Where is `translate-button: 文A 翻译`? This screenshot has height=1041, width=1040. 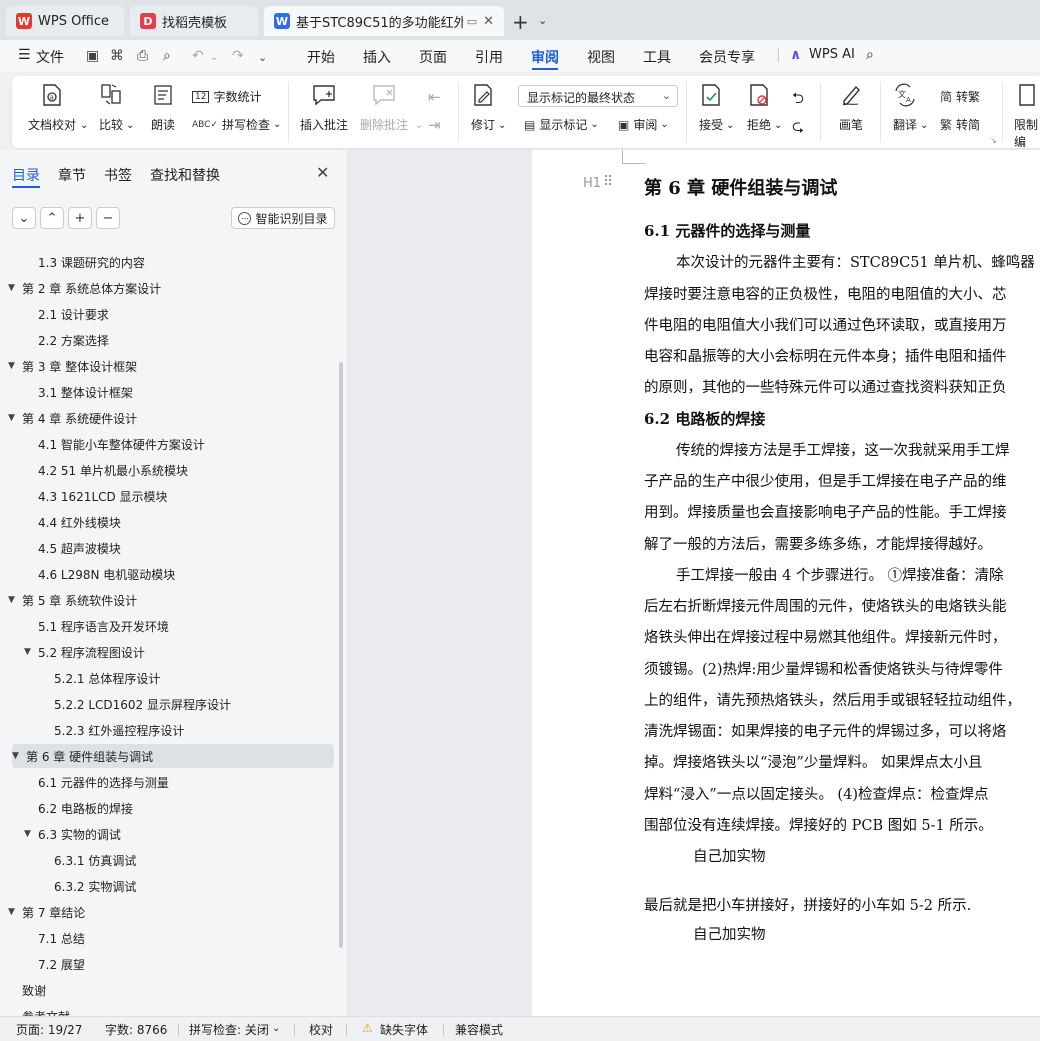
translate-button: 文A 翻译 is located at coordinates (905, 107).